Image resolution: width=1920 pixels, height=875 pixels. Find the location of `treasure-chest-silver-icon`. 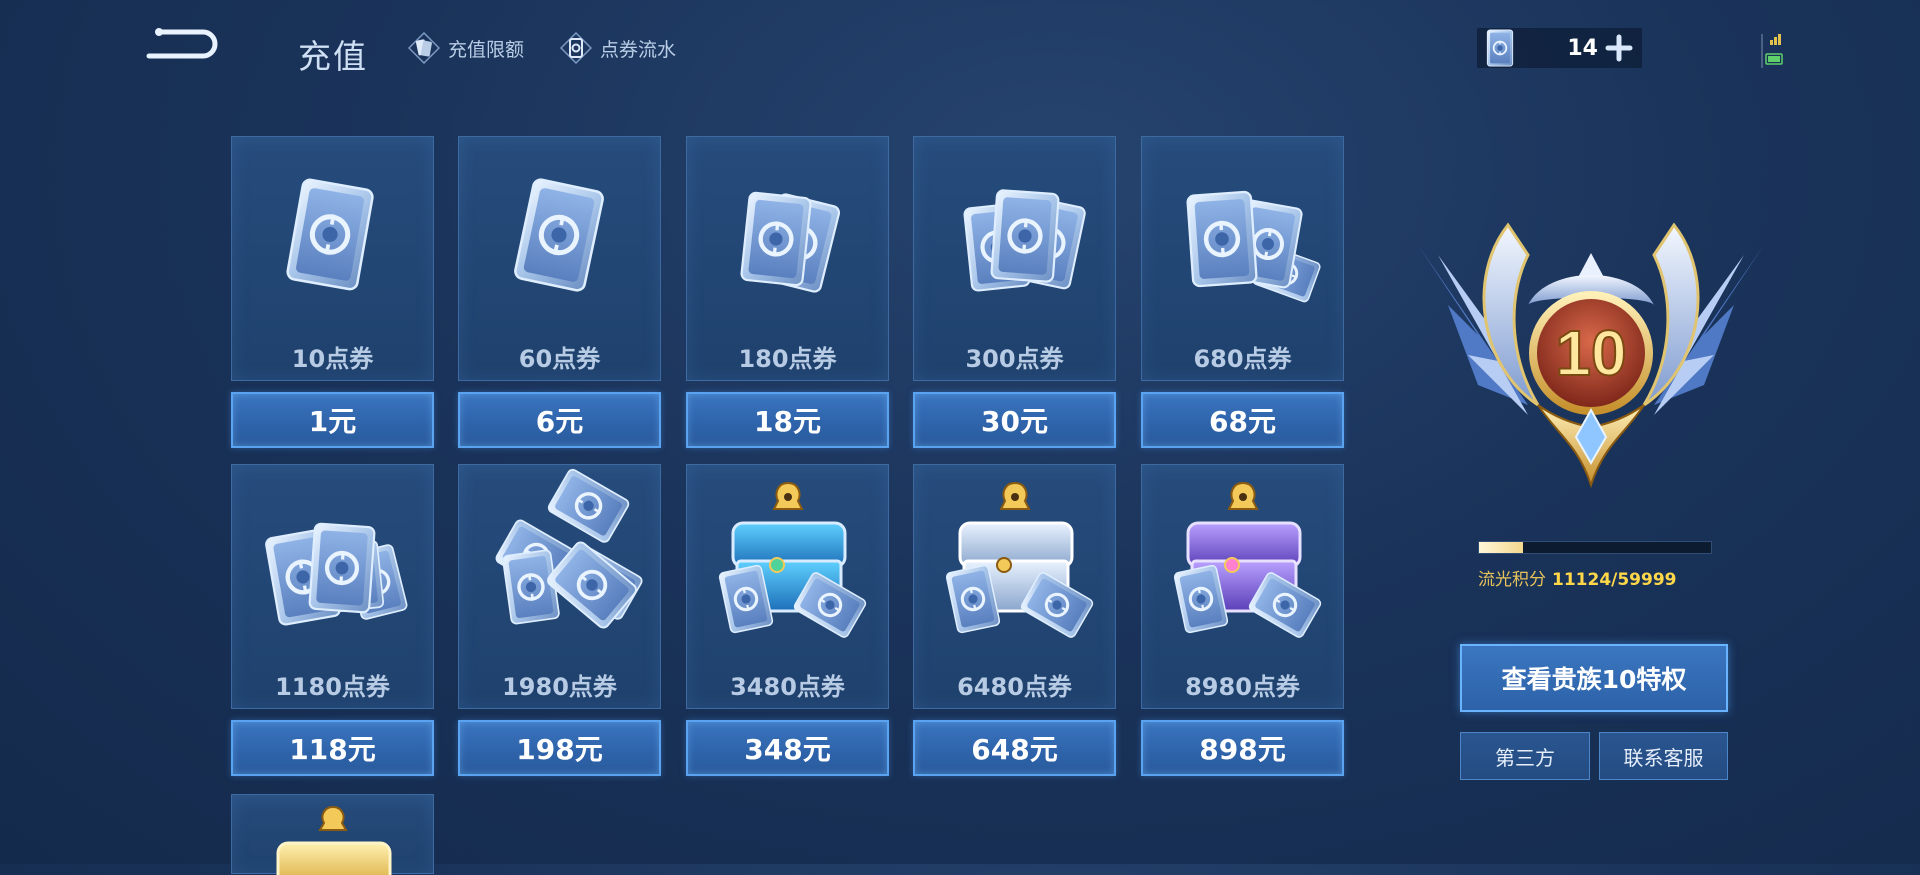

treasure-chest-silver-icon is located at coordinates (1020, 561).